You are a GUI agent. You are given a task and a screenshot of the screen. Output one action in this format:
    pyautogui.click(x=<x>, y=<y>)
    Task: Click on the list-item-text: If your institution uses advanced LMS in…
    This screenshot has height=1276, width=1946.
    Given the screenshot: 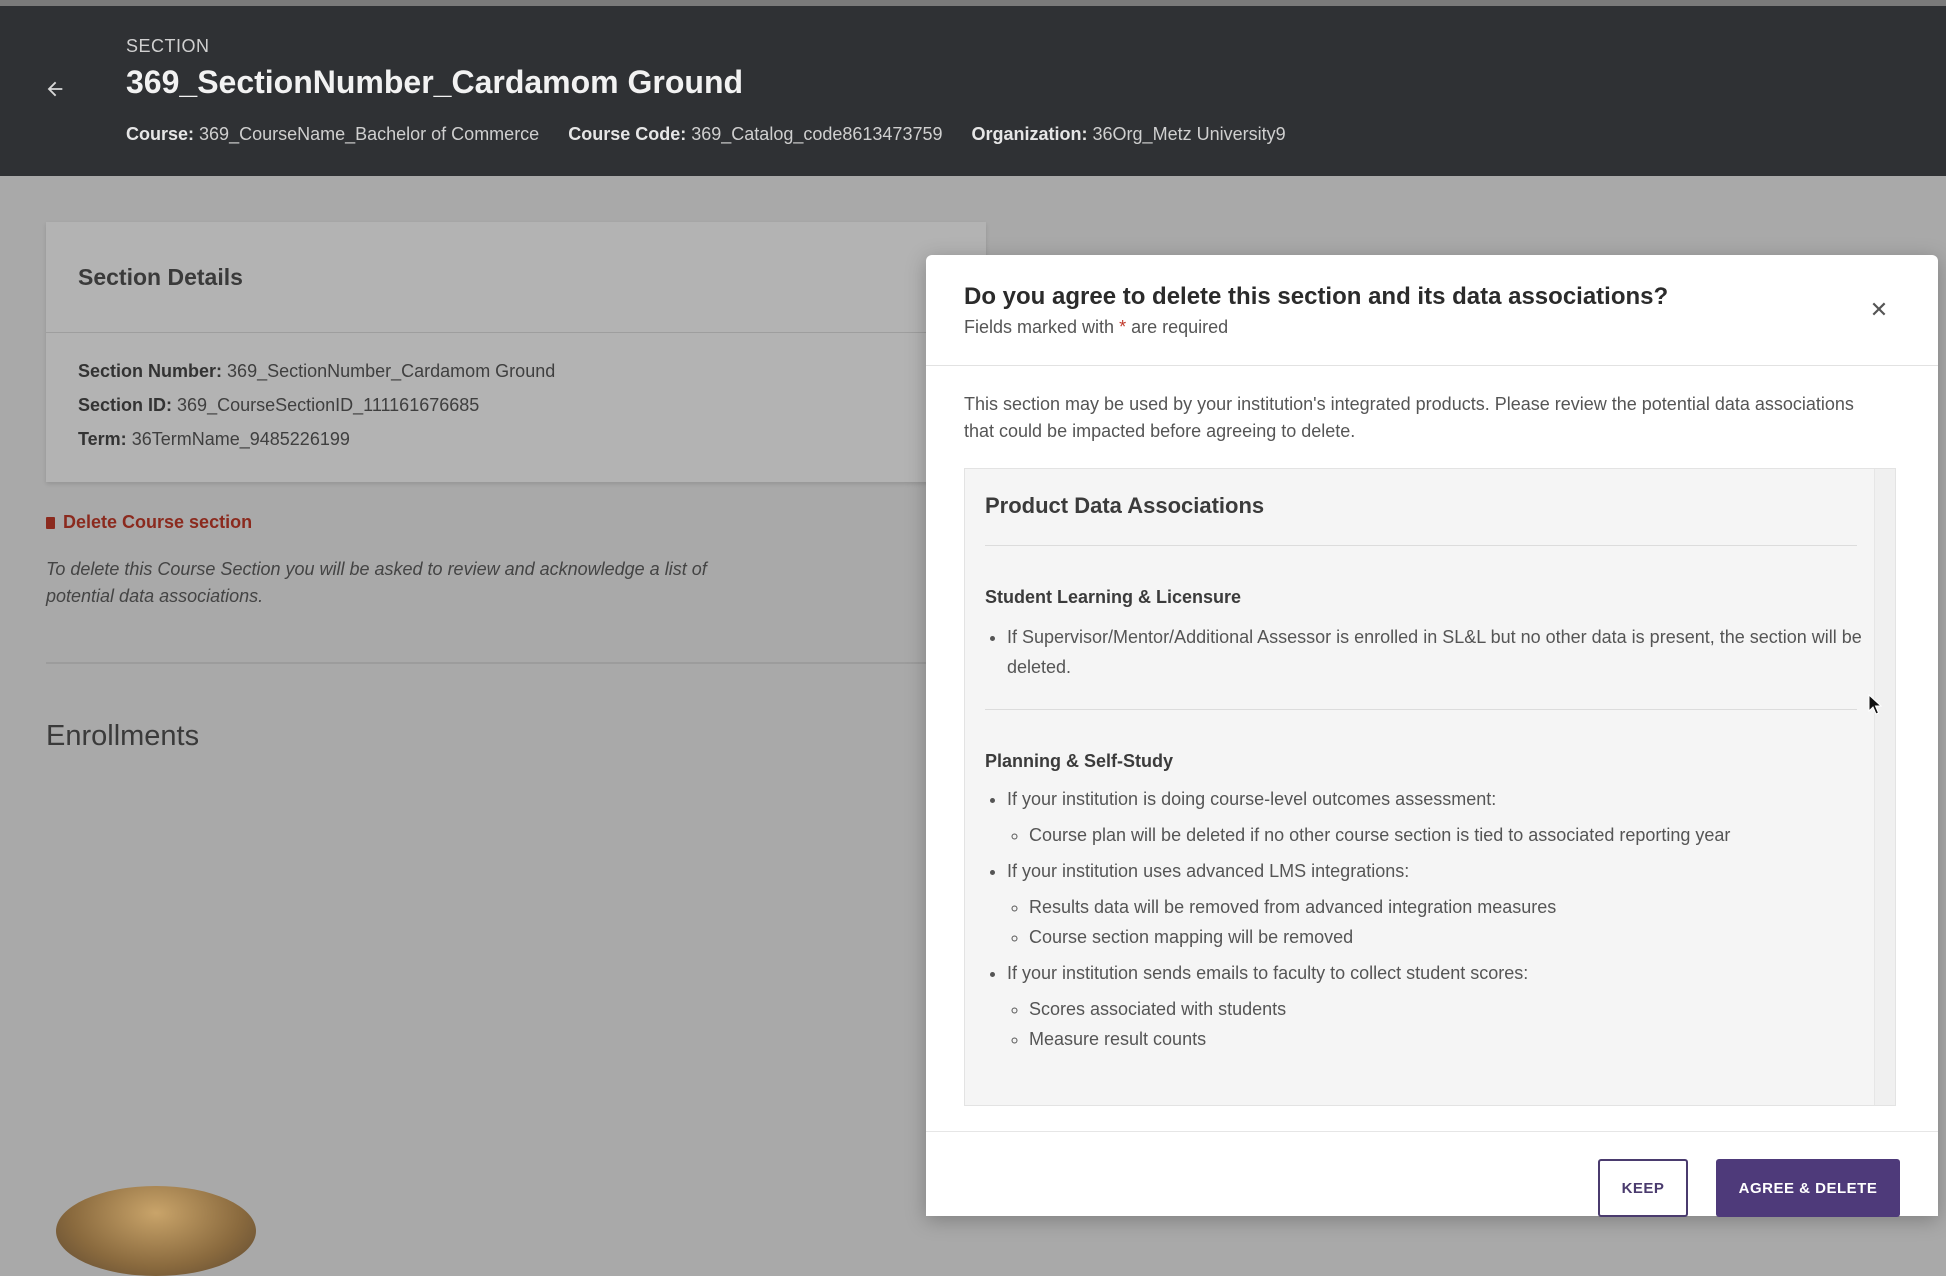 What is the action you would take?
    pyautogui.click(x=1208, y=871)
    